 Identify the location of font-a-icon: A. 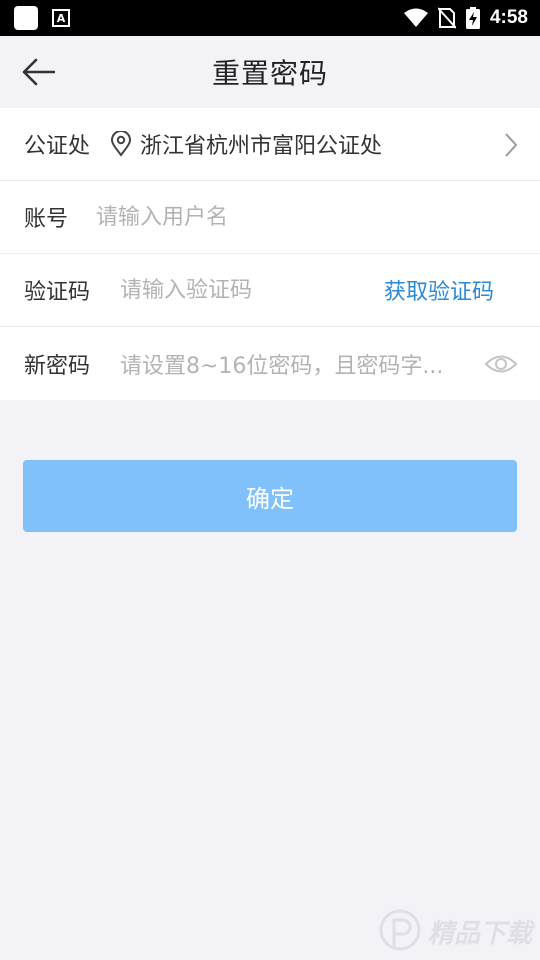
(61, 18).